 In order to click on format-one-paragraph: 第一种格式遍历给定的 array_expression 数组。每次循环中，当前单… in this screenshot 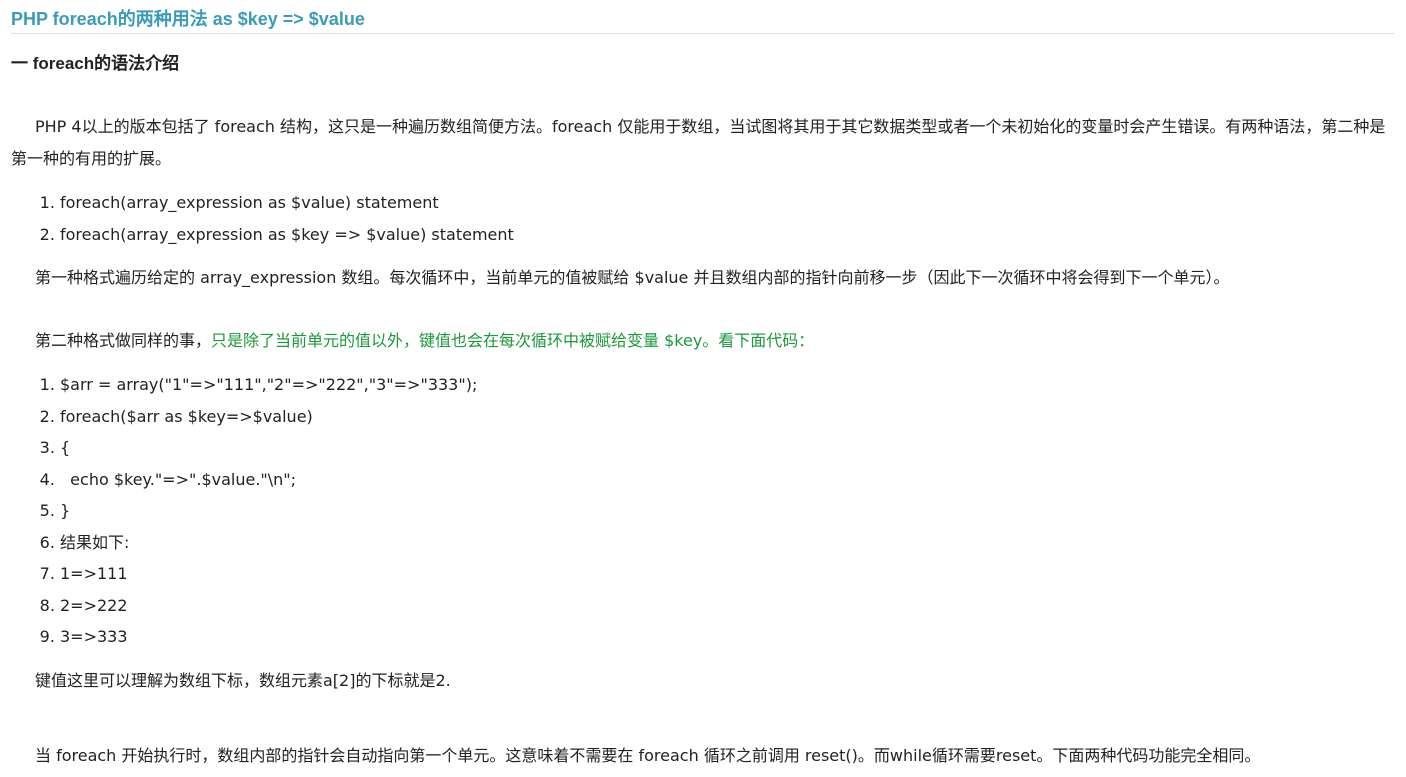, I will do `click(702, 278)`.